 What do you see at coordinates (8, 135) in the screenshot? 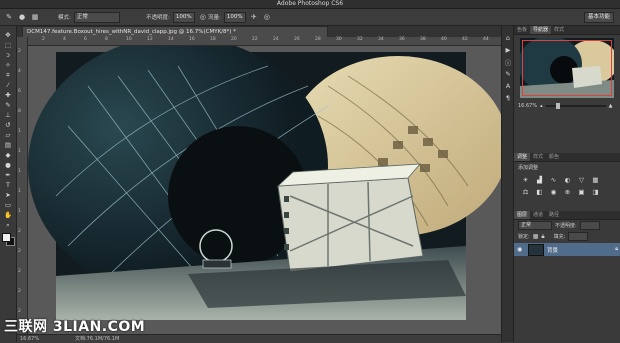
I see `eraser-tool-icon: ▱` at bounding box center [8, 135].